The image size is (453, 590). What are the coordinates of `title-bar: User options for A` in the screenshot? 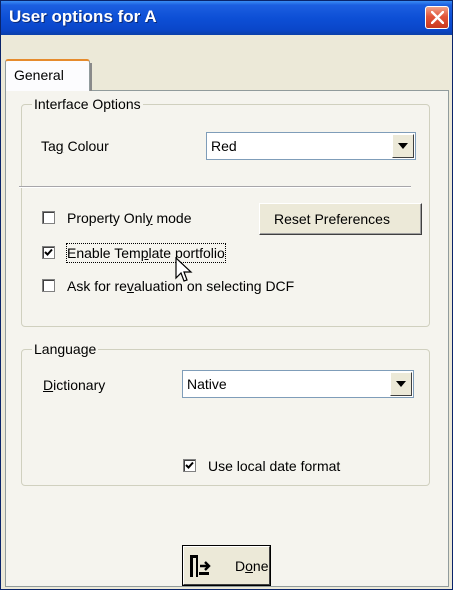 It's located at (226, 18).